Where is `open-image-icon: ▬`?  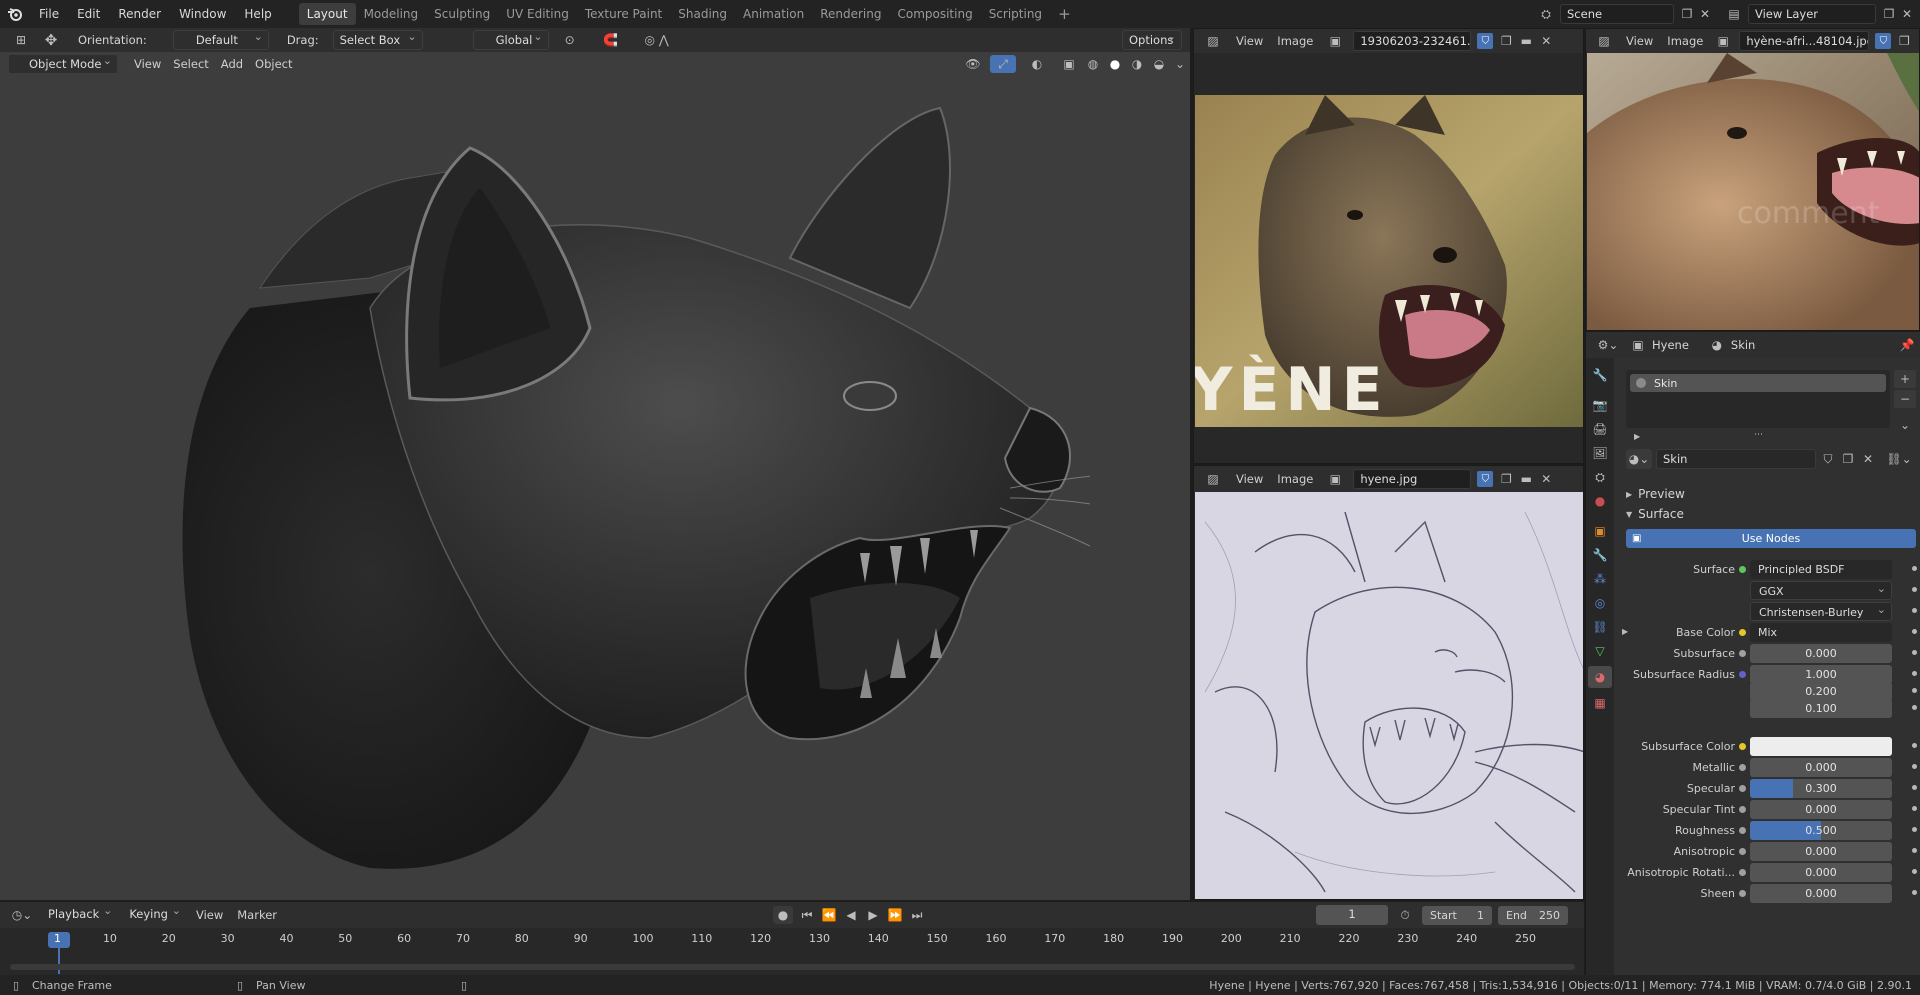
open-image-icon: ▬ is located at coordinates (1526, 479).